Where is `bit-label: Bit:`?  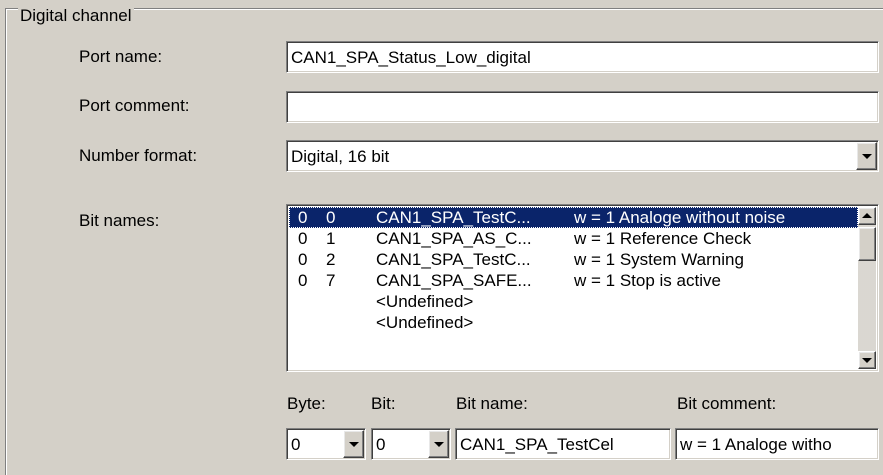
bit-label: Bit: is located at coordinates (383, 403).